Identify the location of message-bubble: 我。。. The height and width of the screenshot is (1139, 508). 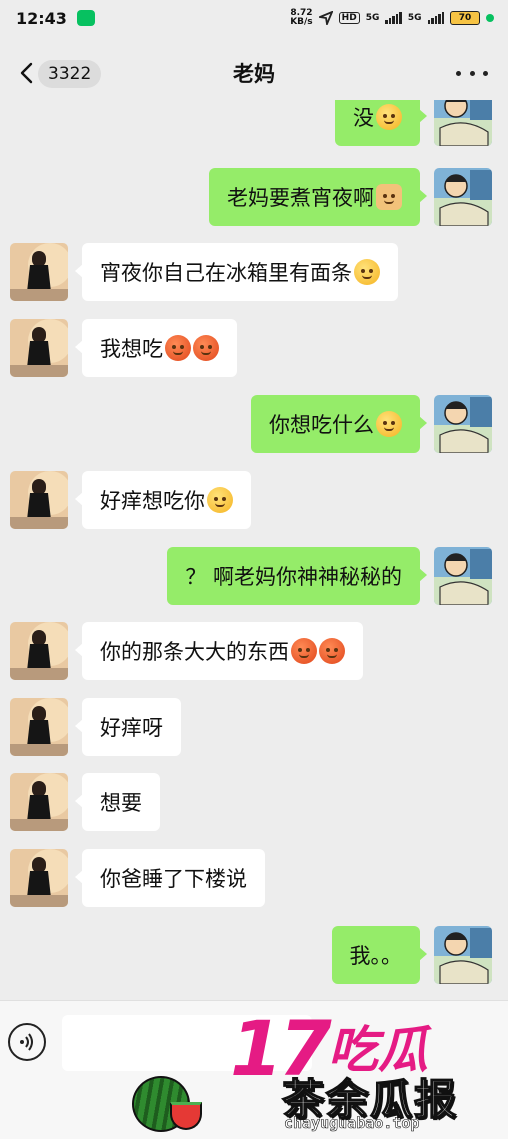
(379, 955).